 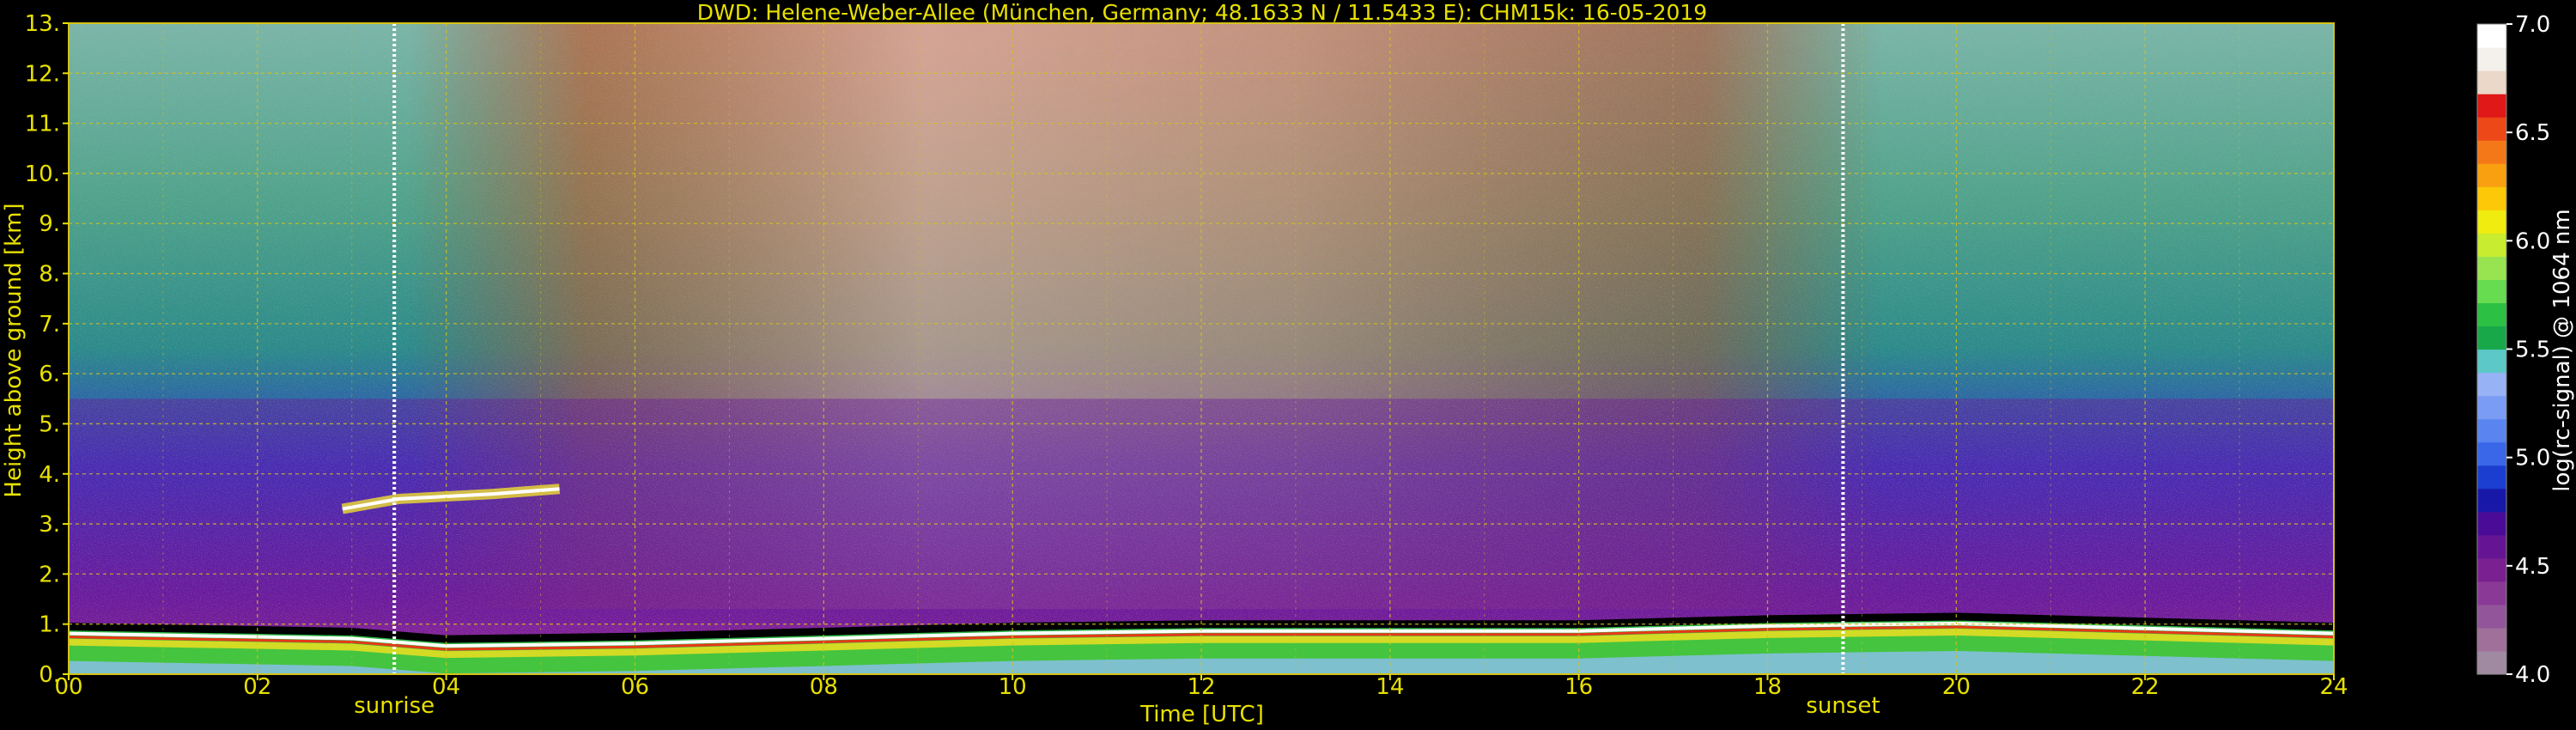 I want to click on x-tick-label: 18, so click(x=1768, y=687).